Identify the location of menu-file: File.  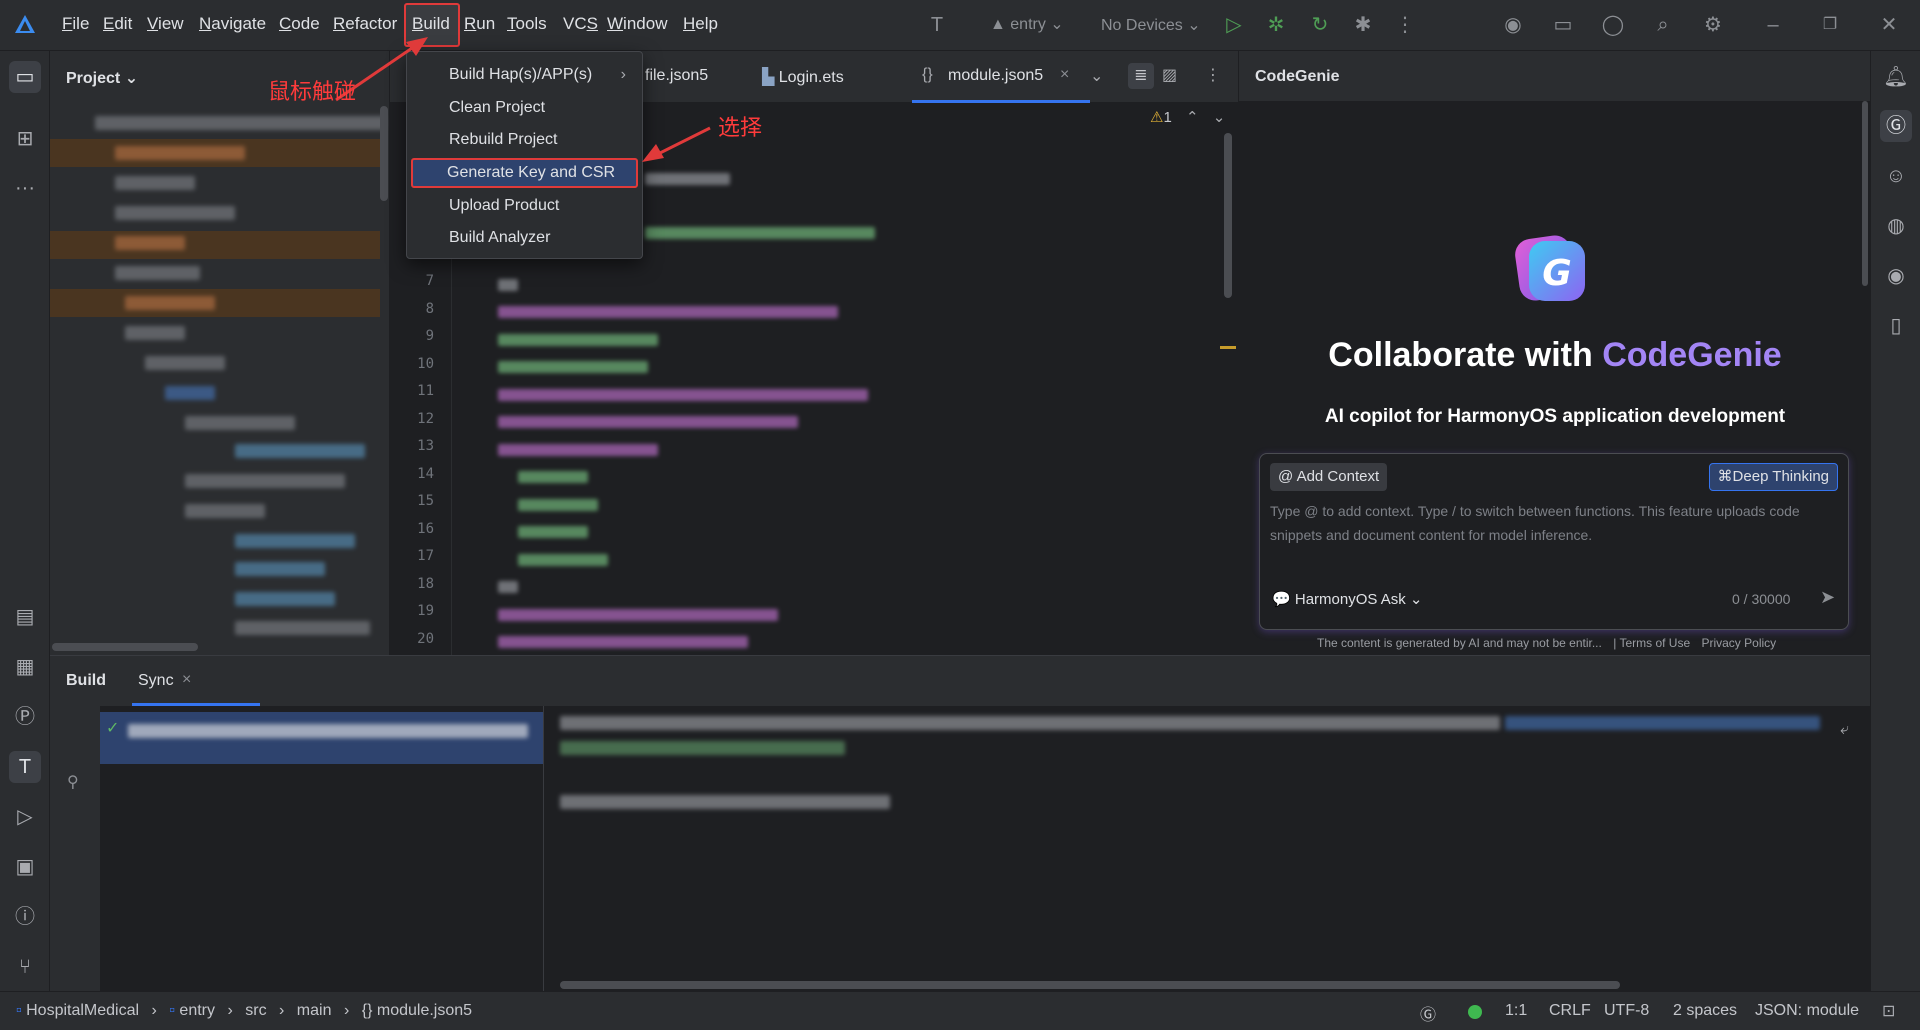
(75, 24).